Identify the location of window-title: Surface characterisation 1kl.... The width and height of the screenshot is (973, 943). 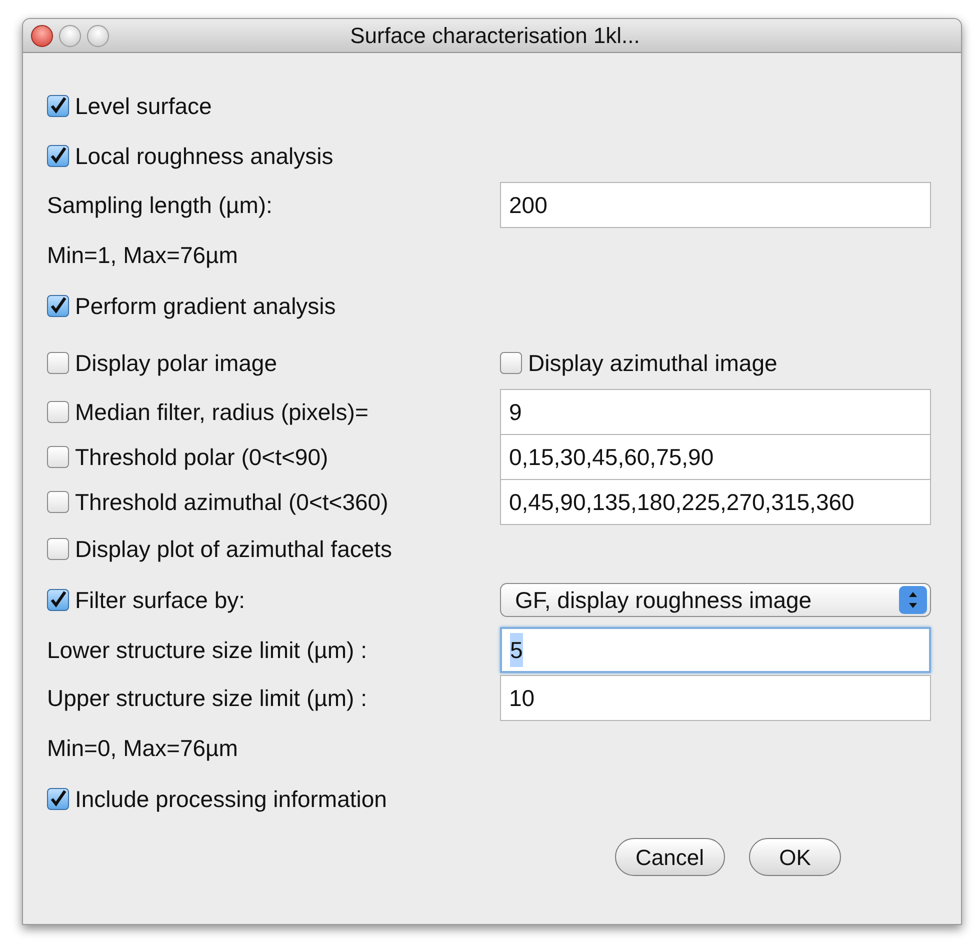
(495, 36).